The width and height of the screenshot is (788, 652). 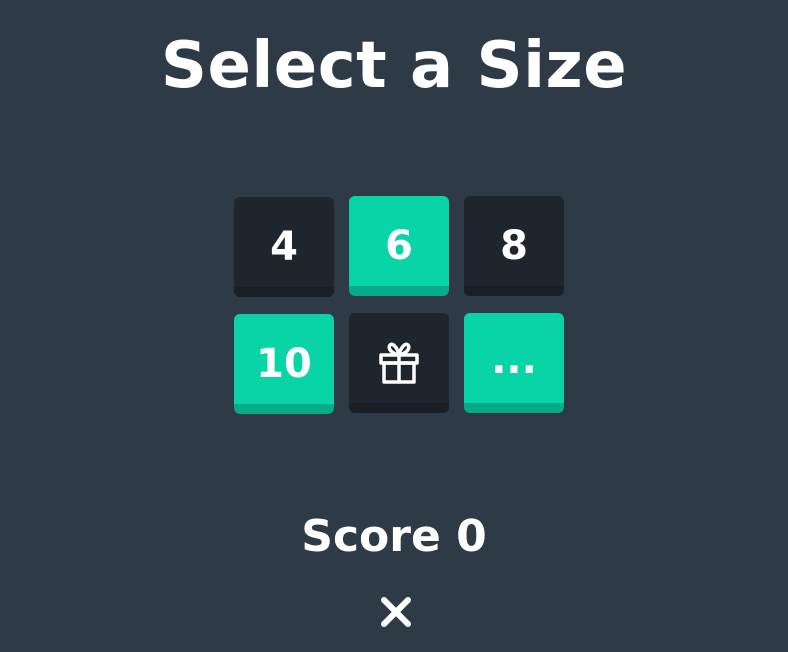 I want to click on size-10-label: 10, so click(x=284, y=364).